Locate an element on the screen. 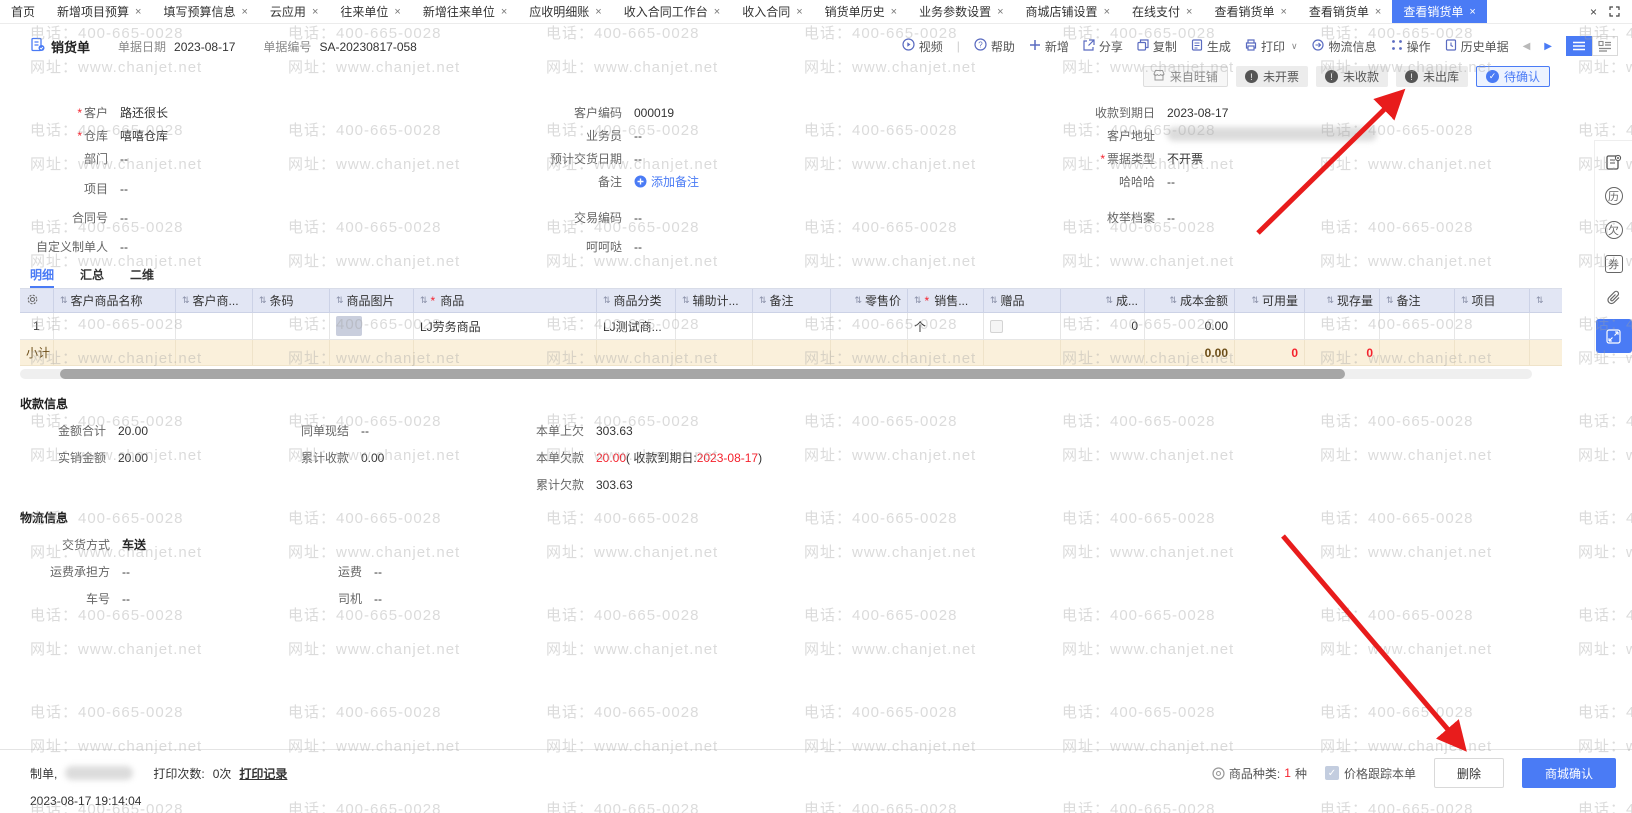 The width and height of the screenshot is (1632, 813). next-doc-icon: ▶ is located at coordinates (1548, 46).